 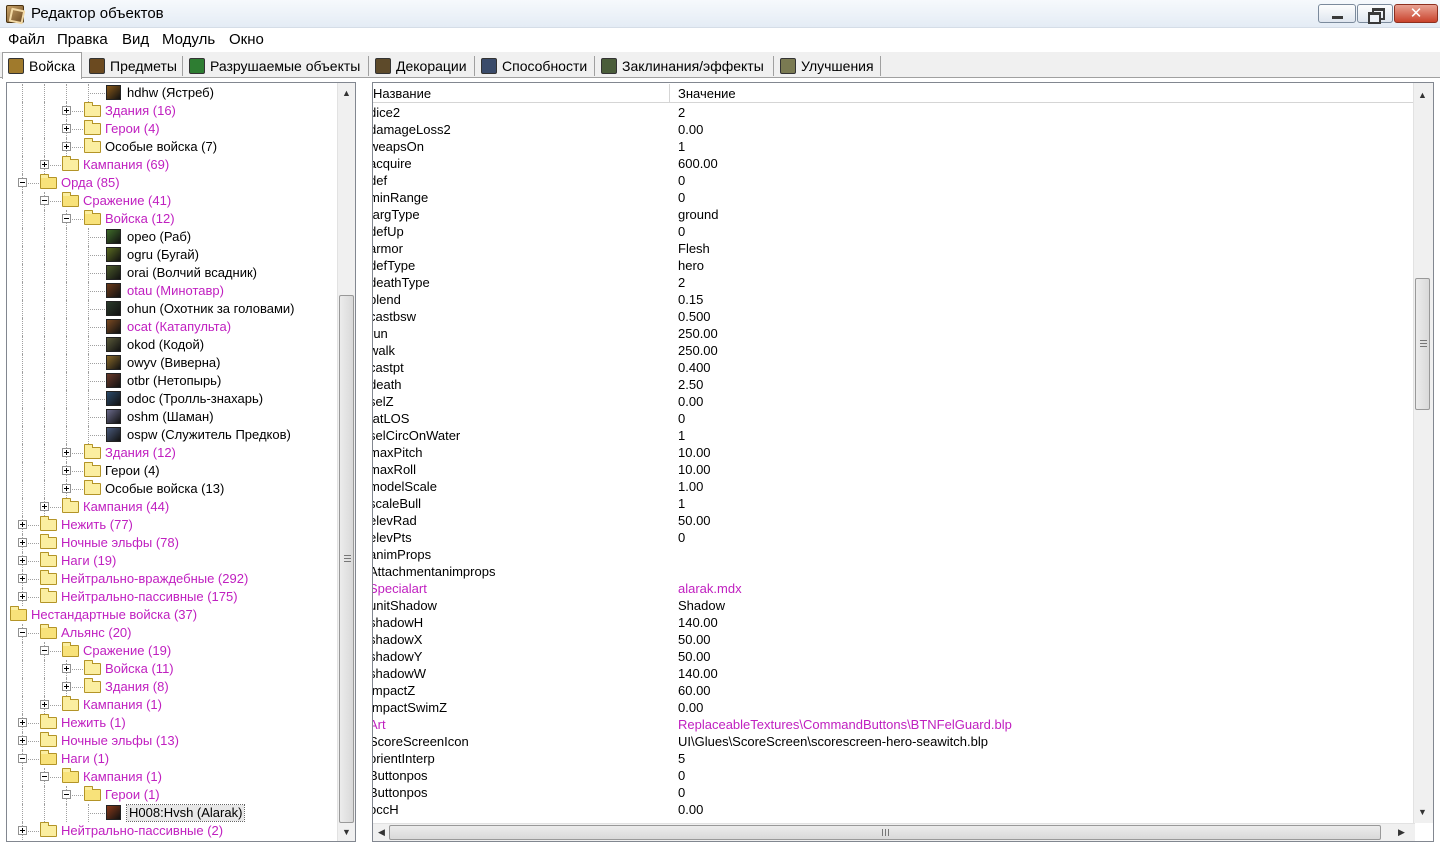 I want to click on property-row: modelScale 1.00, so click(x=893, y=486).